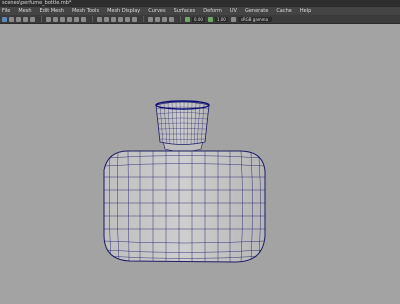 The width and height of the screenshot is (400, 304). What do you see at coordinates (32, 19) in the screenshot?
I see `2d-pan-zoom-icon` at bounding box center [32, 19].